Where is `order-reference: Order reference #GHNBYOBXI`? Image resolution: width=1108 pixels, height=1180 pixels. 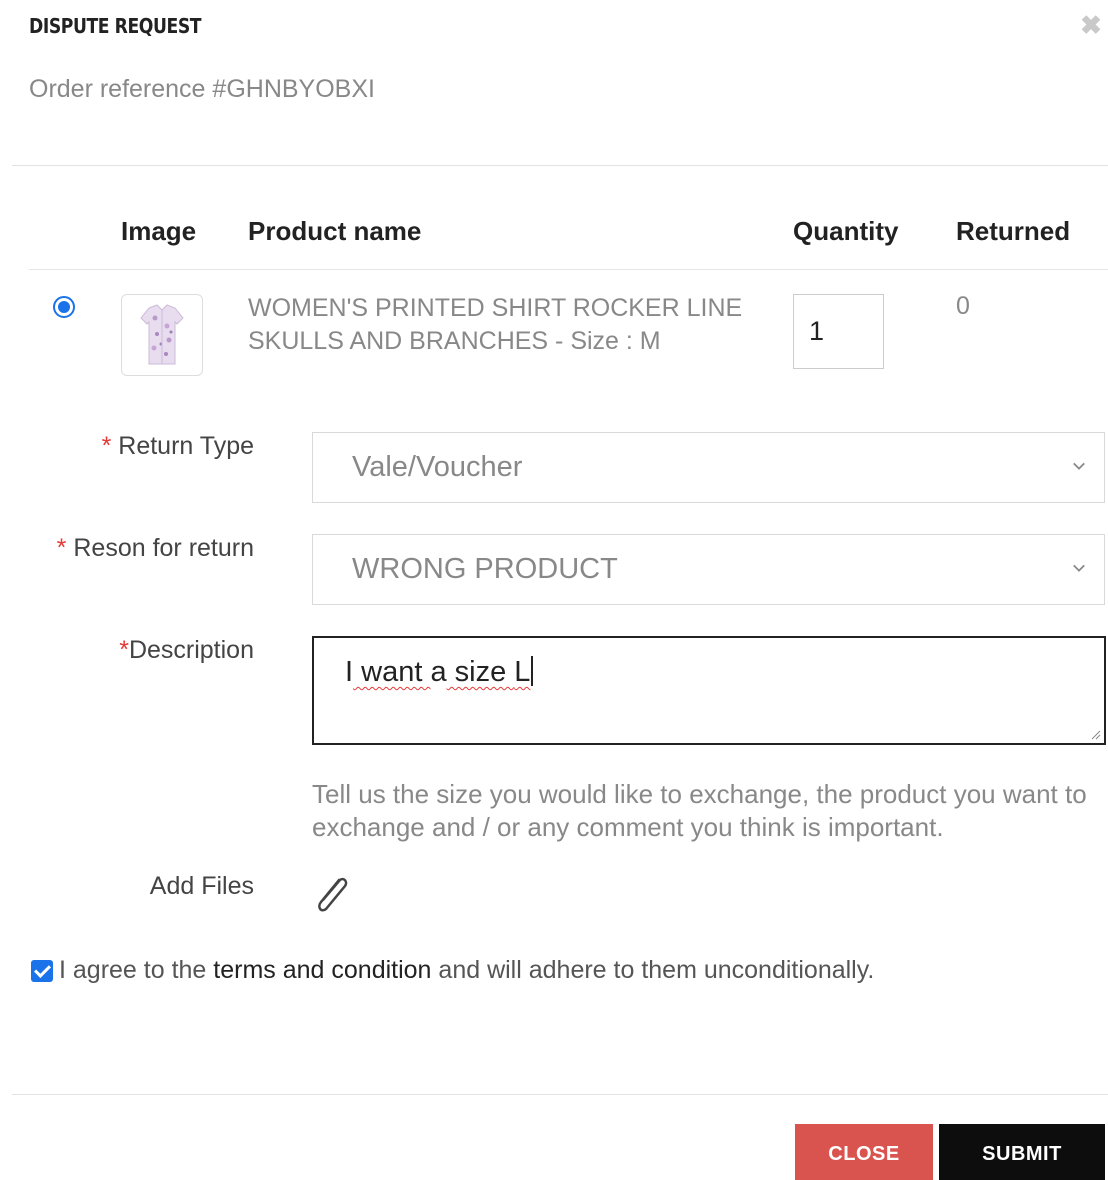 order-reference: Order reference #GHNBYOBXI is located at coordinates (202, 89).